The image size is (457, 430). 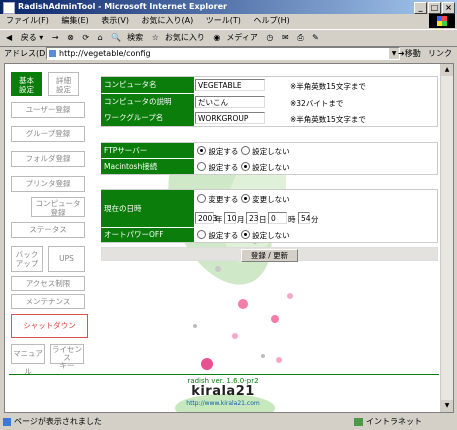 What do you see at coordinates (230, 102) in the screenshot?
I see `description-input: だいこん` at bounding box center [230, 102].